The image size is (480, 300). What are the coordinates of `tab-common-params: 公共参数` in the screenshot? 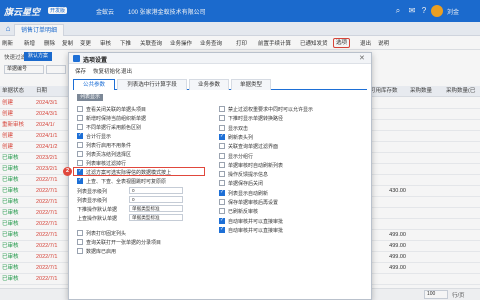 It's located at (94, 84).